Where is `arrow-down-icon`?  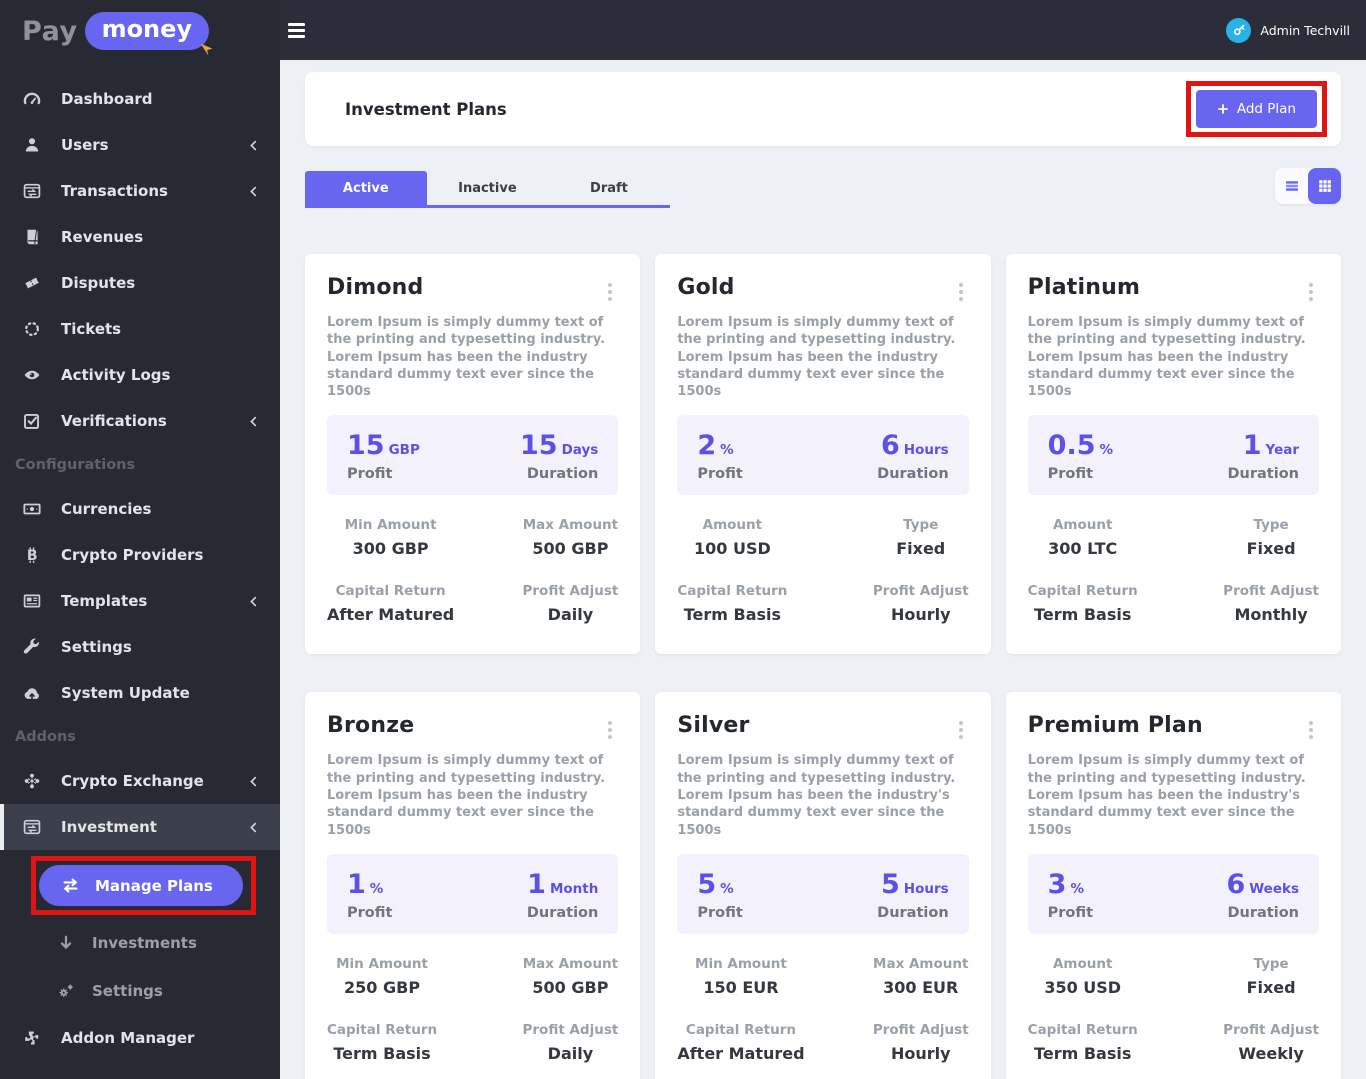 arrow-down-icon is located at coordinates (66, 943).